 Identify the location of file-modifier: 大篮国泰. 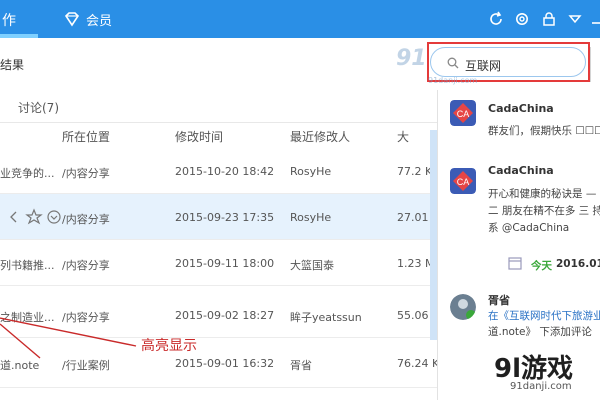
(312, 265).